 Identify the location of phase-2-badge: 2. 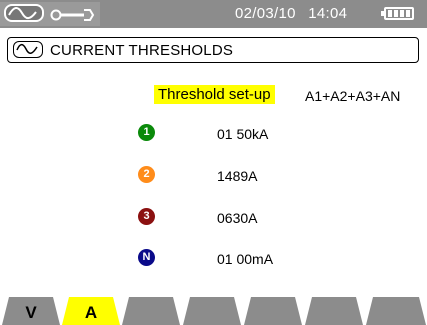
(146, 174).